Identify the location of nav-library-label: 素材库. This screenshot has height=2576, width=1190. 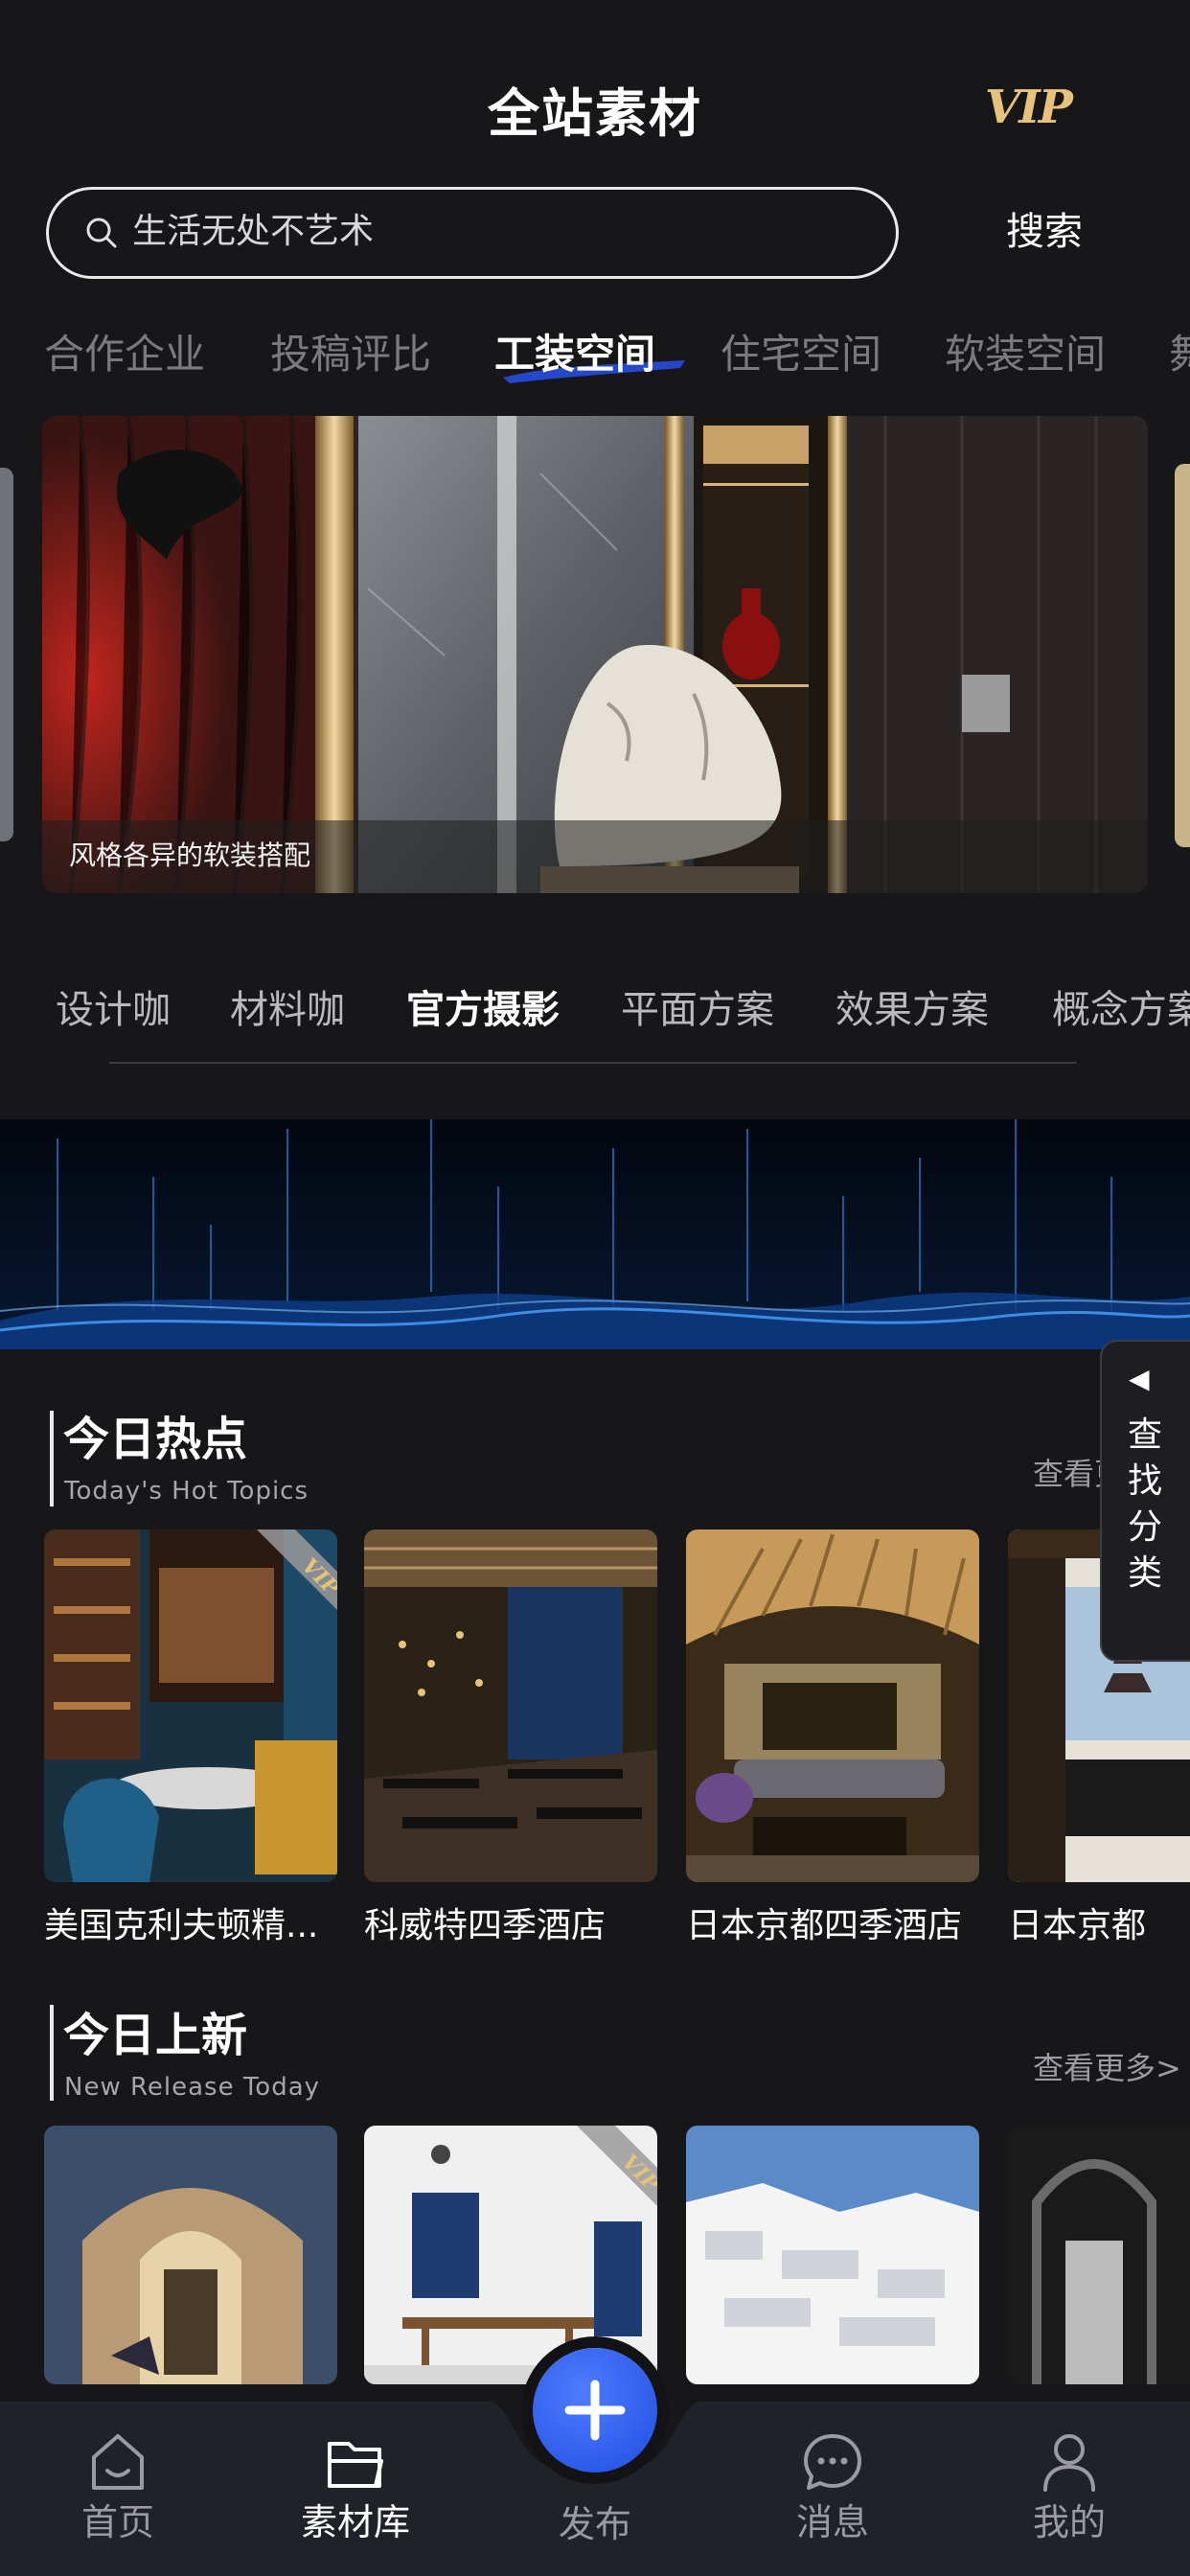
(355, 2522).